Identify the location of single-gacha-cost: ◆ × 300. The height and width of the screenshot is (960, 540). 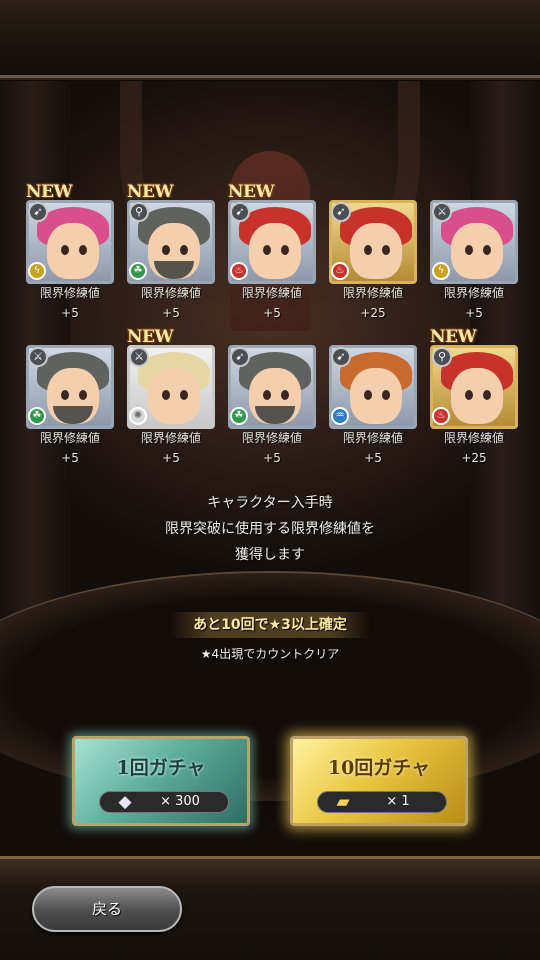
(164, 802).